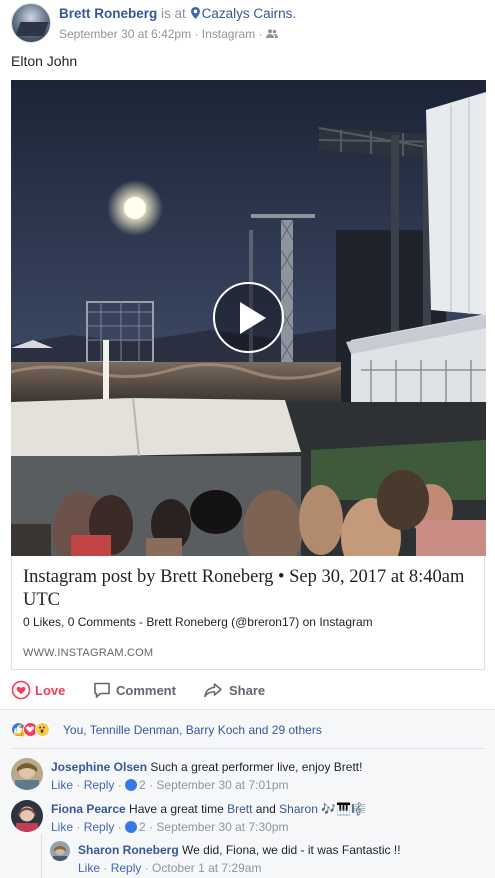  I want to click on mention-link: Brett, so click(239, 809).